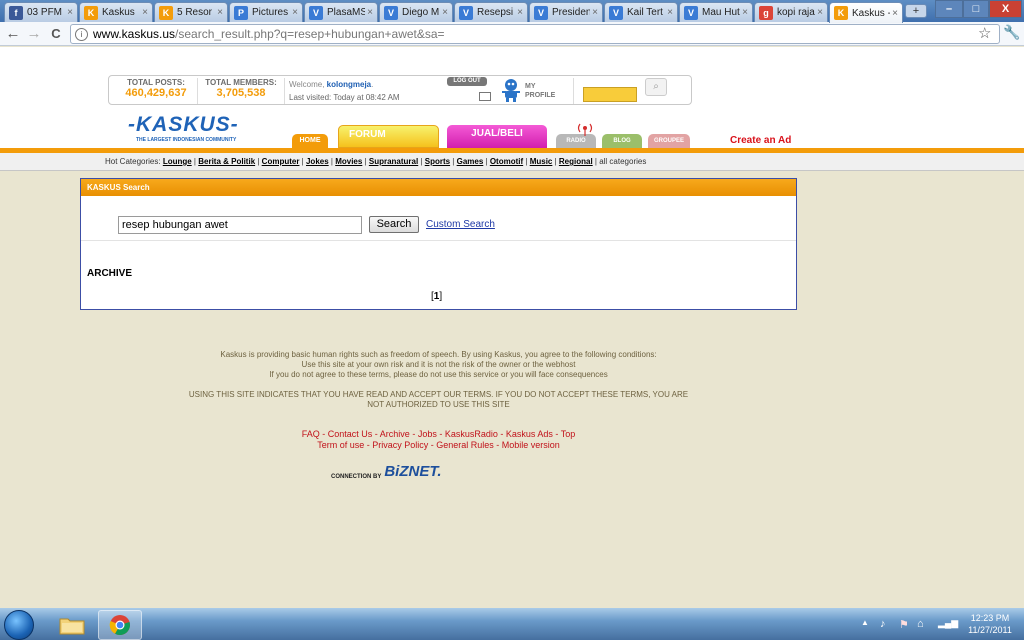  What do you see at coordinates (348, 161) in the screenshot?
I see `category-link: Movies` at bounding box center [348, 161].